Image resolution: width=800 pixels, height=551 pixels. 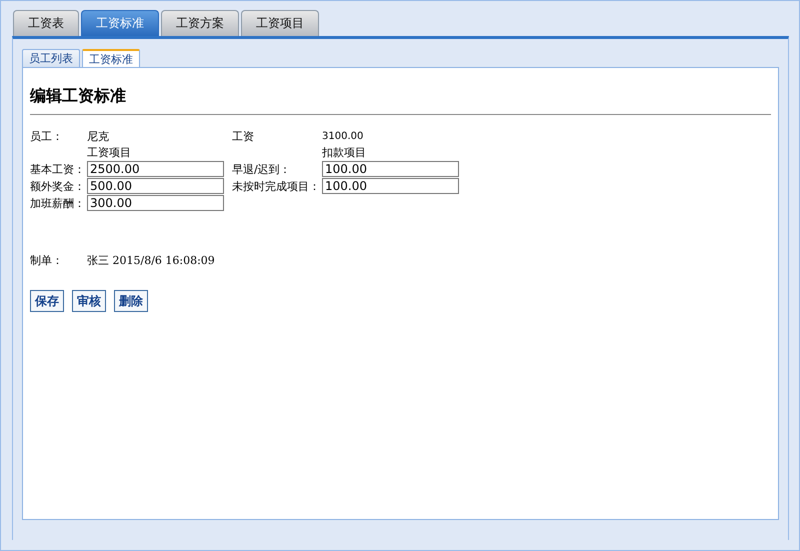 I want to click on action-button: 审核, so click(x=89, y=301).